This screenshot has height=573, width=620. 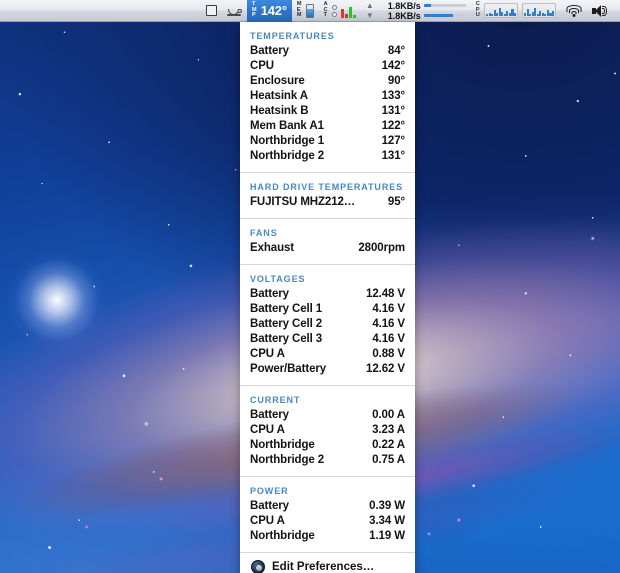 I want to click on section-header: VOLTAGES, so click(x=278, y=279).